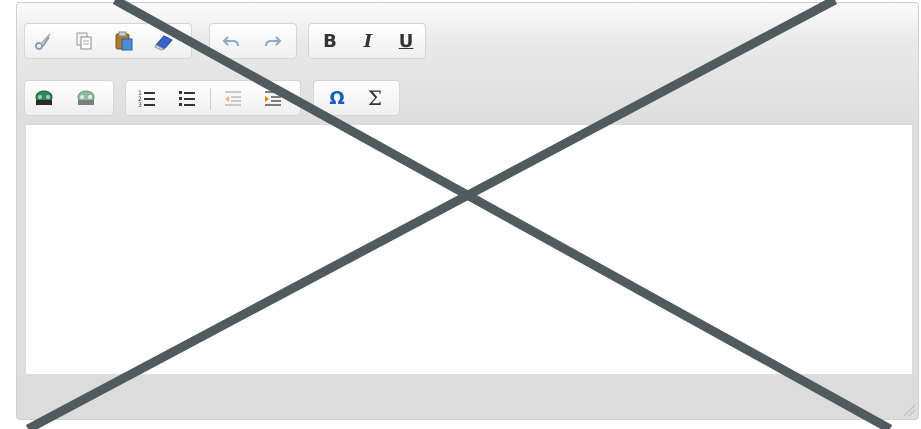 Image resolution: width=921 pixels, height=429 pixels. I want to click on copy-icon, so click(84, 41).